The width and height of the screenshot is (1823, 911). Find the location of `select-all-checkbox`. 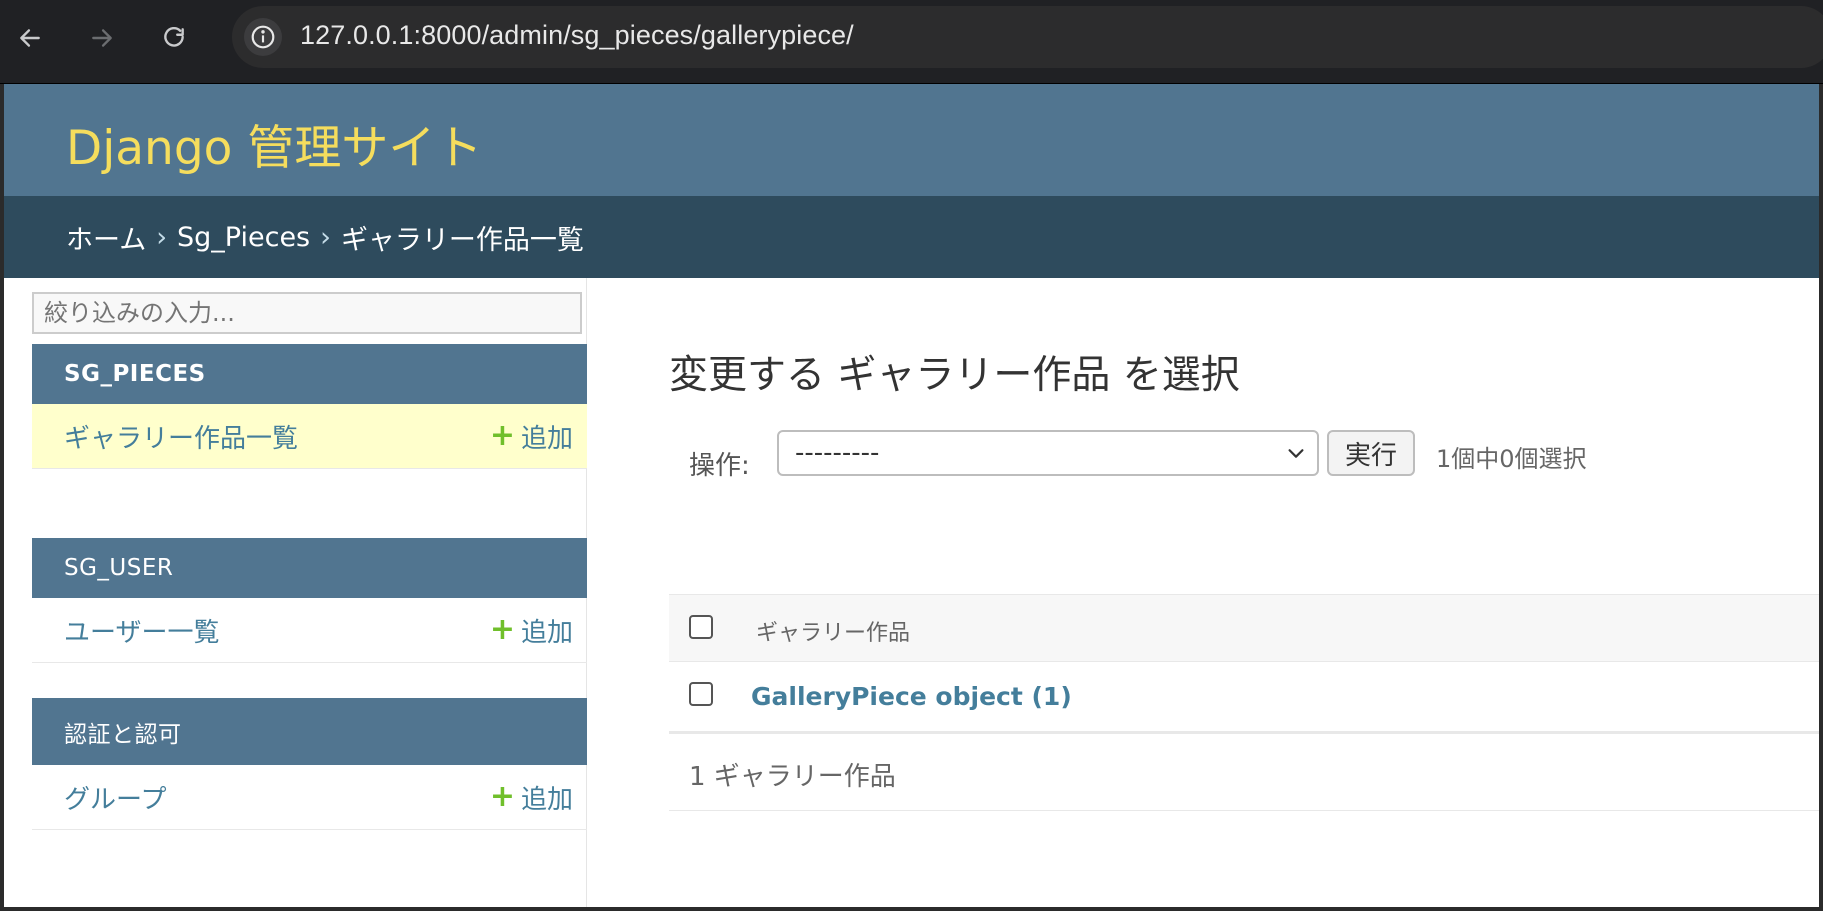

select-all-checkbox is located at coordinates (701, 627).